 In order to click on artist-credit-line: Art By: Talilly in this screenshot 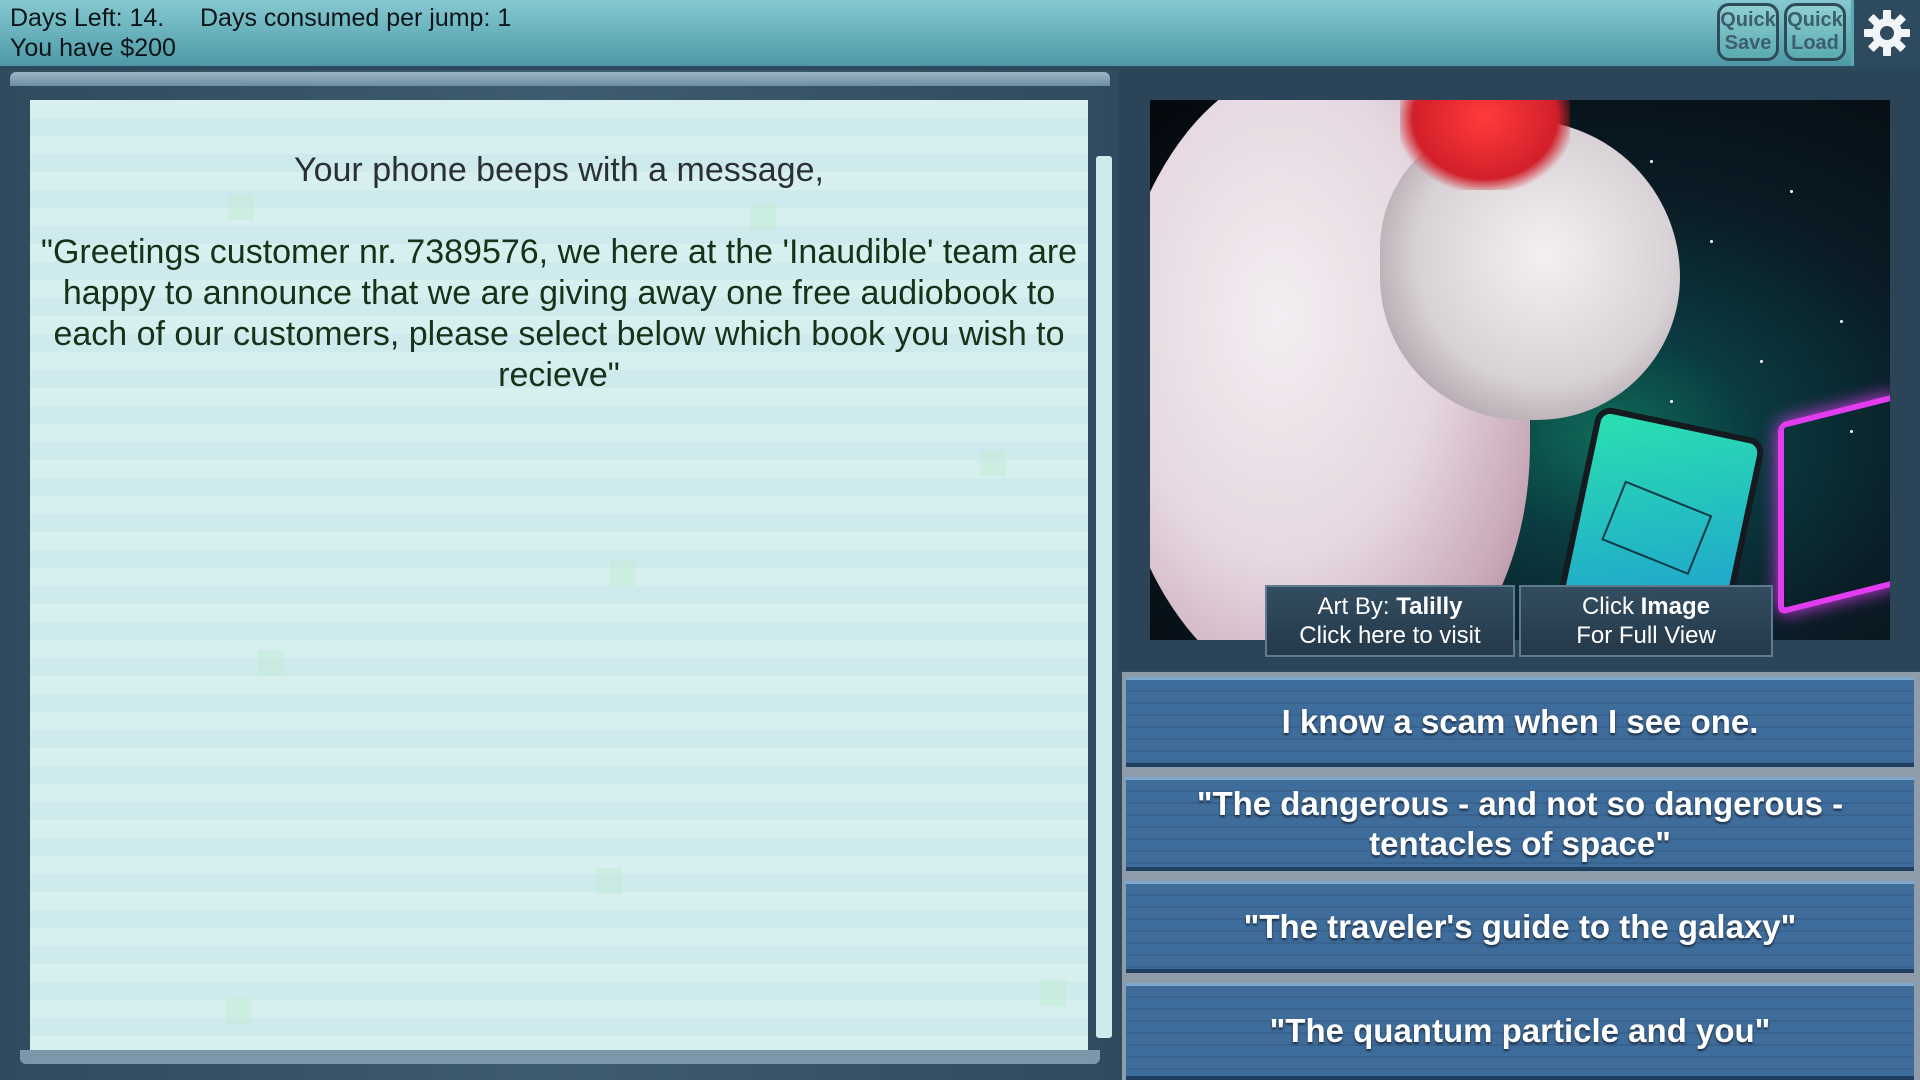, I will do `click(1390, 606)`.